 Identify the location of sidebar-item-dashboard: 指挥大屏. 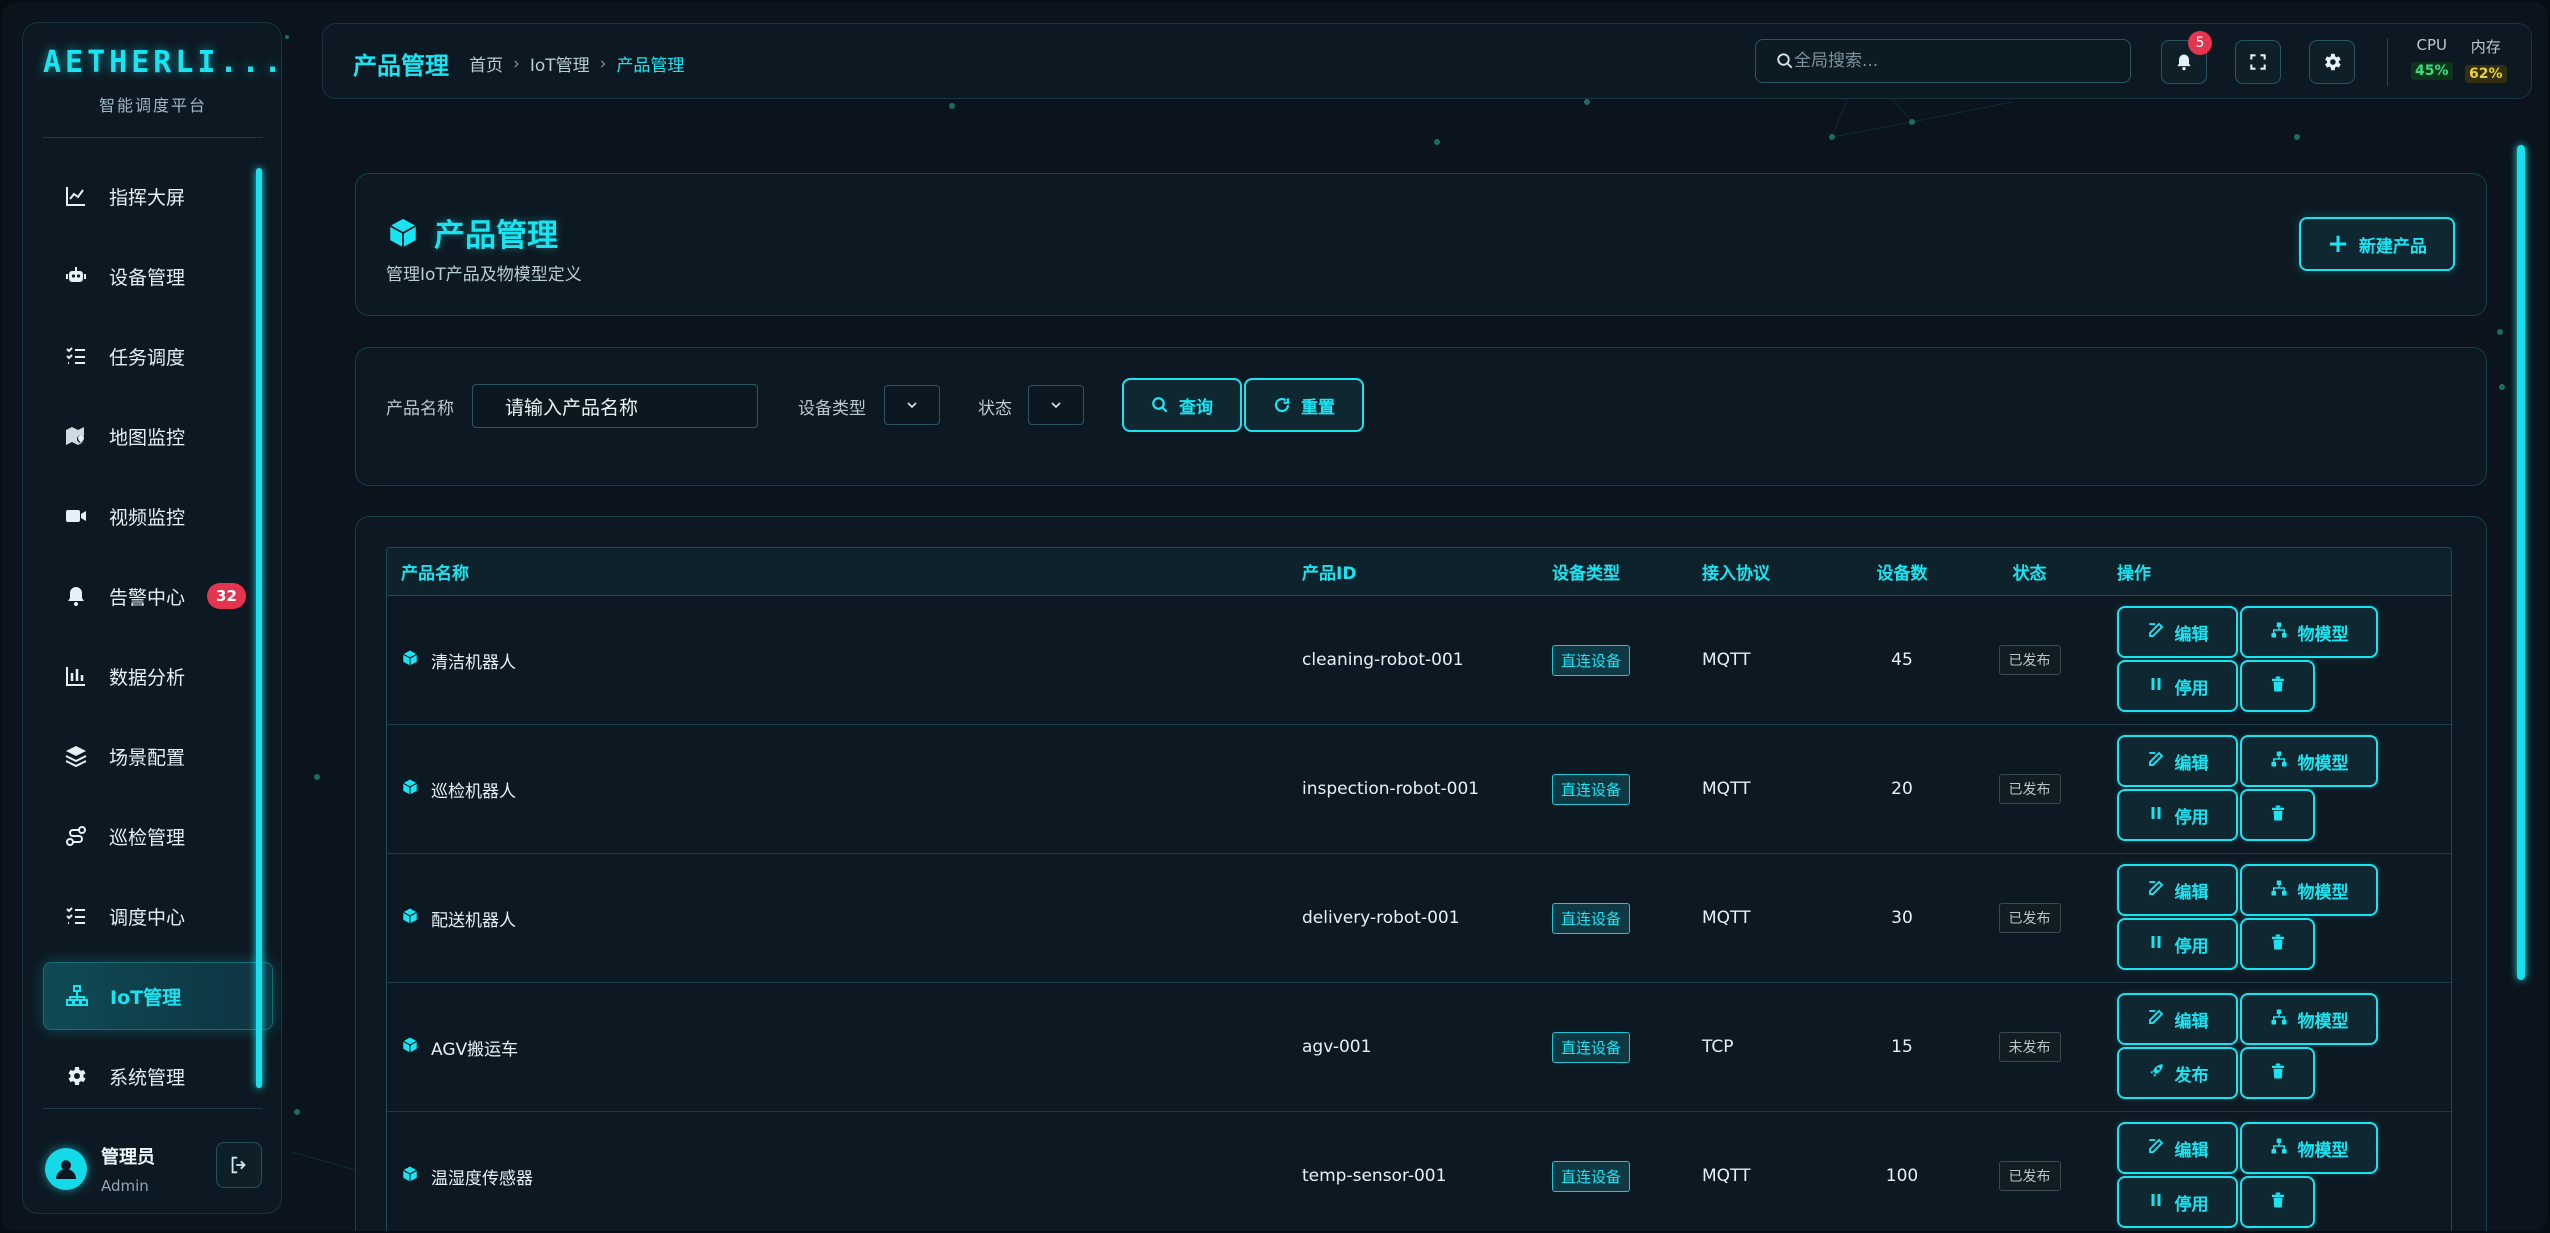
(158, 196).